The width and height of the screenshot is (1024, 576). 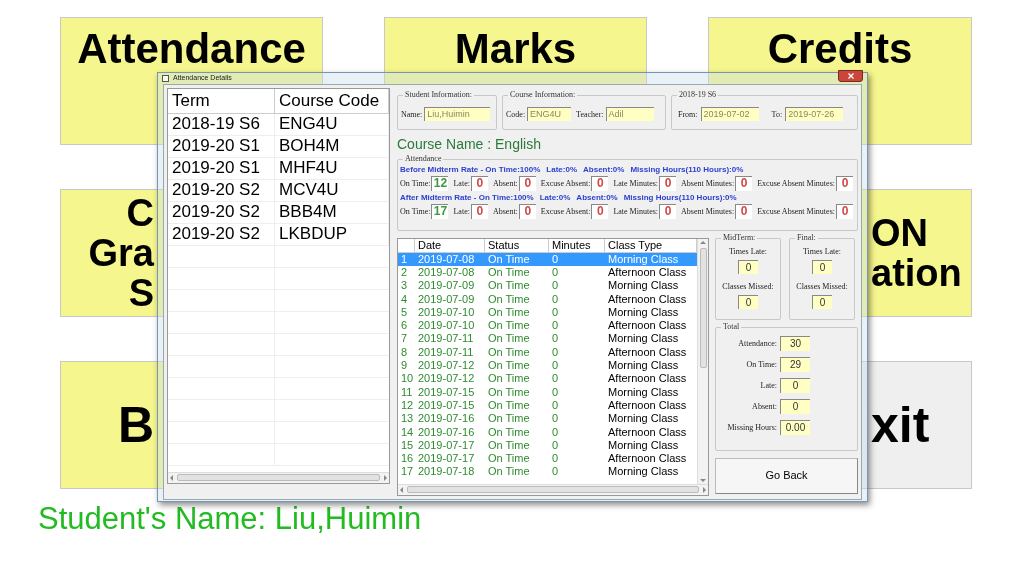 What do you see at coordinates (565, 211) in the screenshot?
I see `field-label: Excuse Absent:` at bounding box center [565, 211].